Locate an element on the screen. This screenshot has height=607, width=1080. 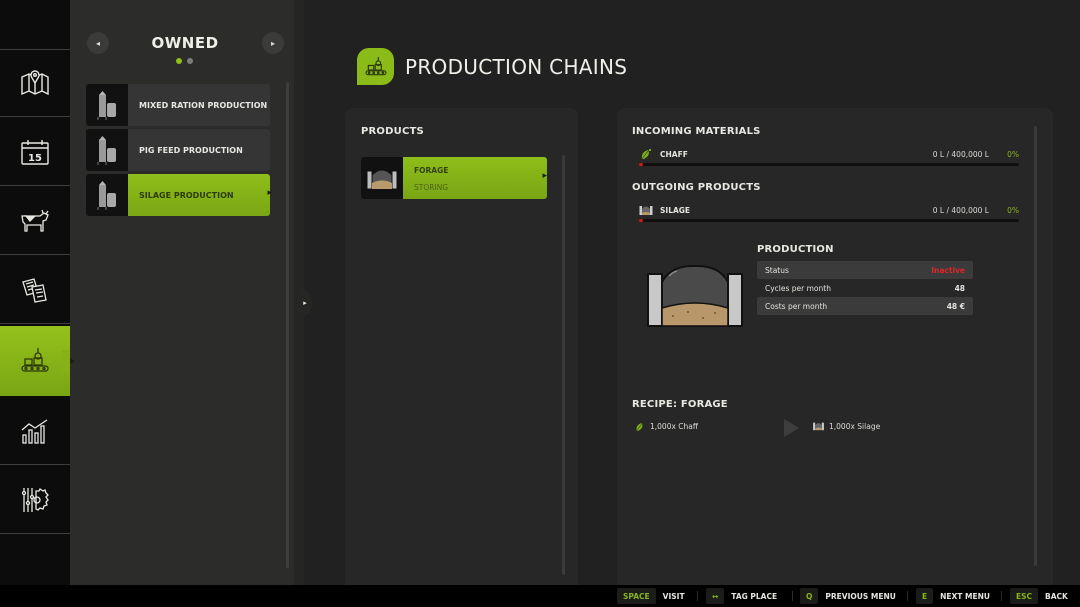
svg-text: 15 is located at coordinates (35, 158).